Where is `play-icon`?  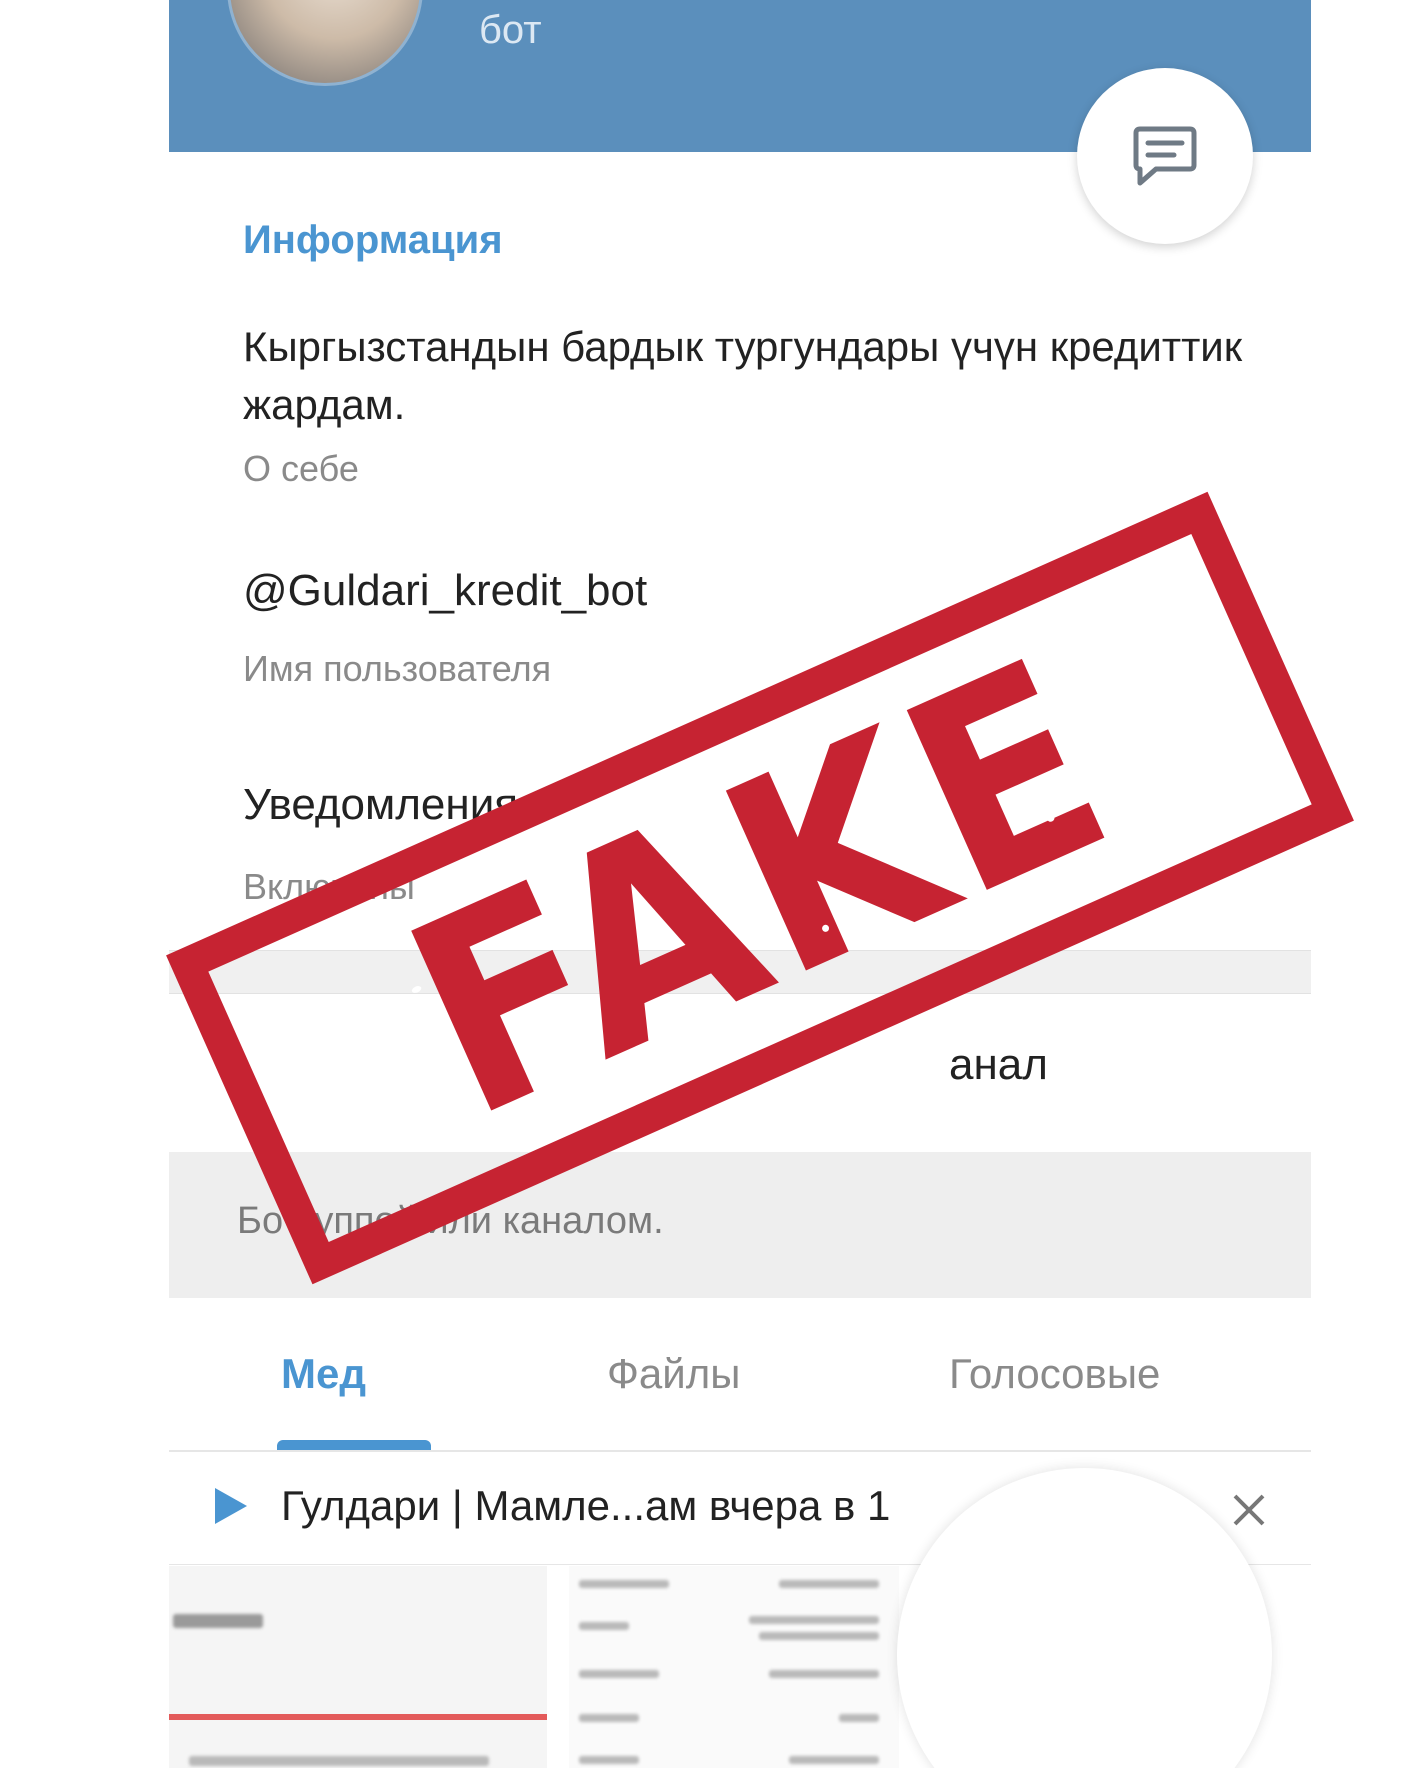
play-icon is located at coordinates (231, 1506).